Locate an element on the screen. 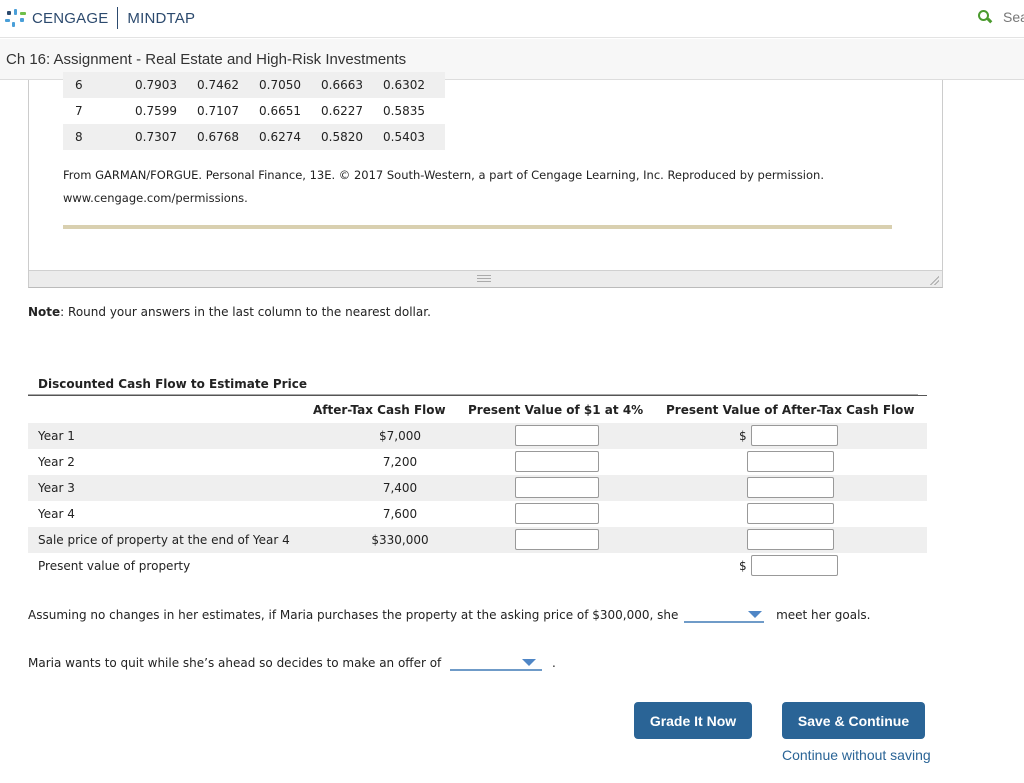 This screenshot has height=783, width=1024. divider is located at coordinates (477, 227).